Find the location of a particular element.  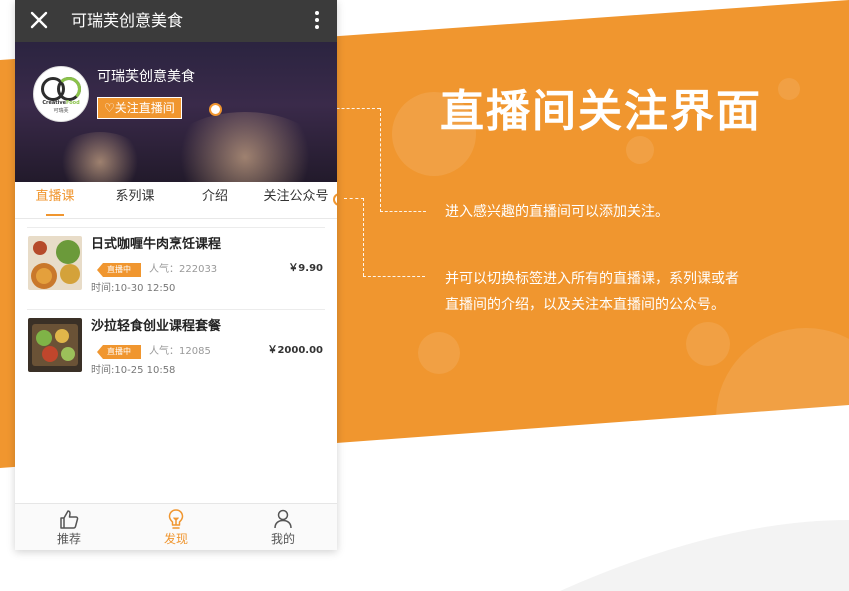

course-popularity: 人气：222033 is located at coordinates (183, 269).